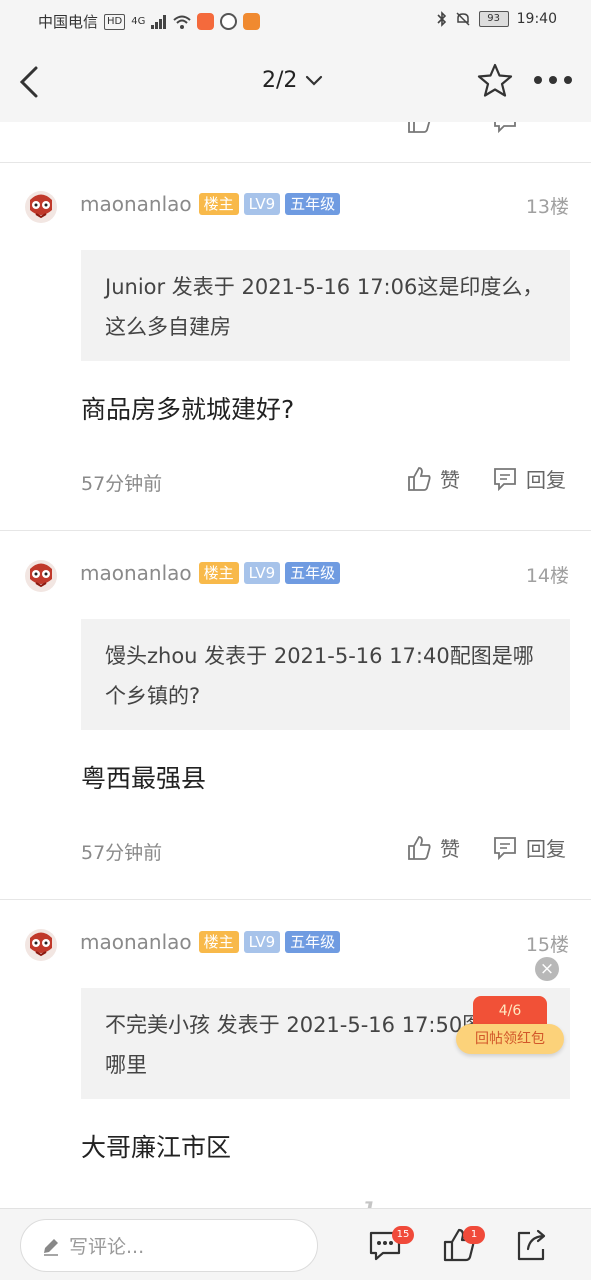  I want to click on share-button, so click(534, 1244).